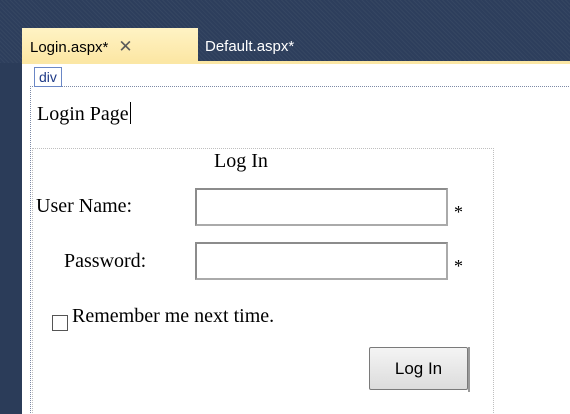 The width and height of the screenshot is (570, 414). What do you see at coordinates (110, 45) in the screenshot?
I see `tab-login-aspx: Login.aspx* ✕` at bounding box center [110, 45].